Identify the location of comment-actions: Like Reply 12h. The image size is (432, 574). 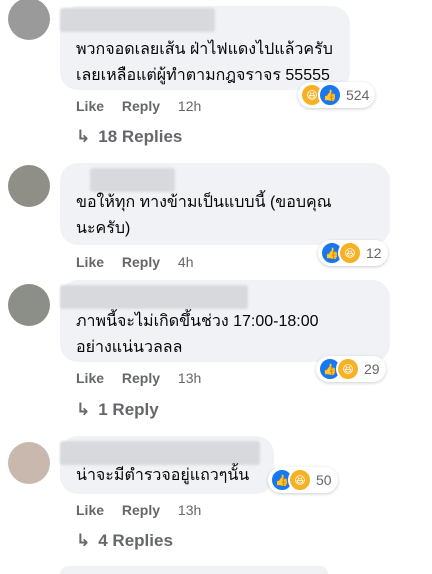
(145, 106).